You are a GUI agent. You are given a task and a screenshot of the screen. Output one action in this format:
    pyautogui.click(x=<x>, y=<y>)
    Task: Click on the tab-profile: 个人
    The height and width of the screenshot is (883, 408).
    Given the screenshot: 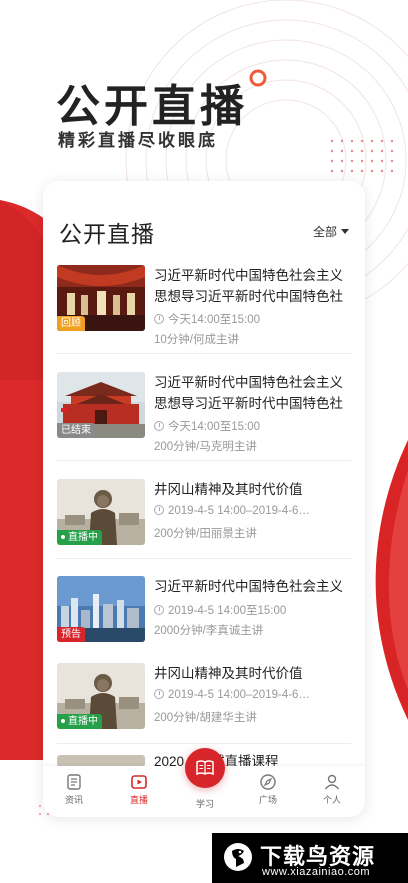 What is the action you would take?
    pyautogui.click(x=332, y=789)
    